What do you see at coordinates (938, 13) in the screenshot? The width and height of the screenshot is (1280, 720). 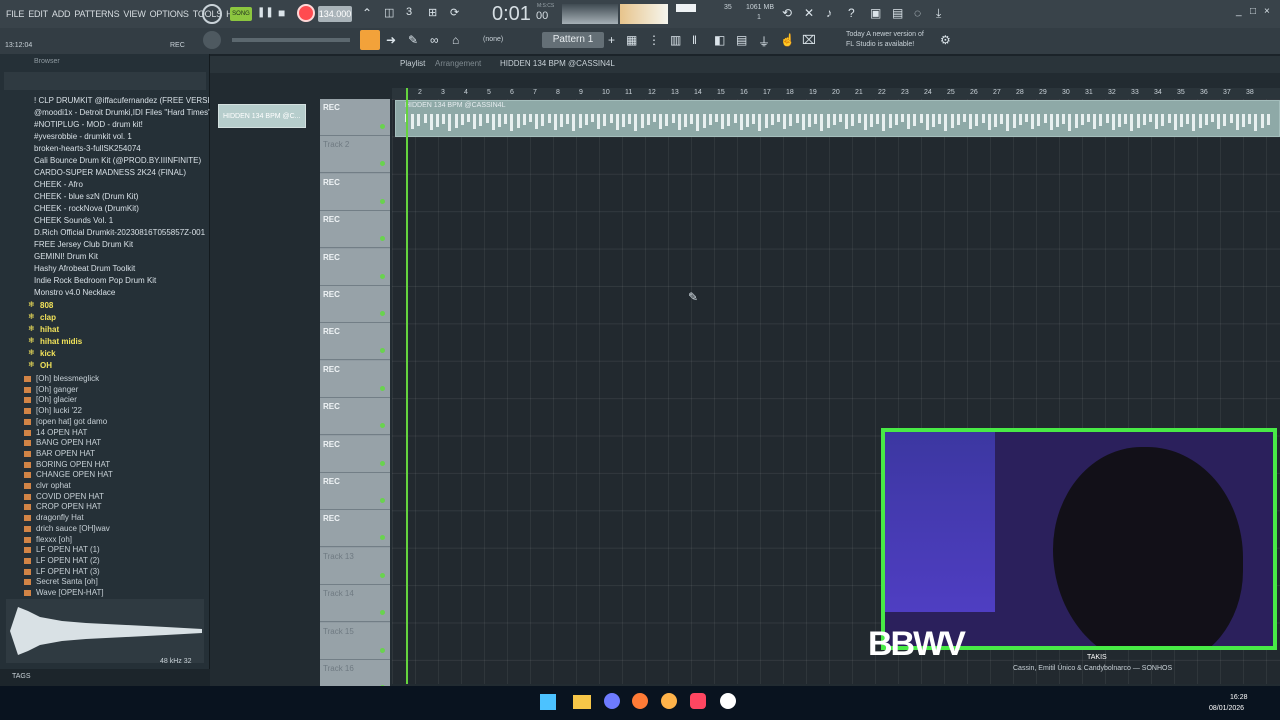 I see `download-icon: ⤓` at bounding box center [938, 13].